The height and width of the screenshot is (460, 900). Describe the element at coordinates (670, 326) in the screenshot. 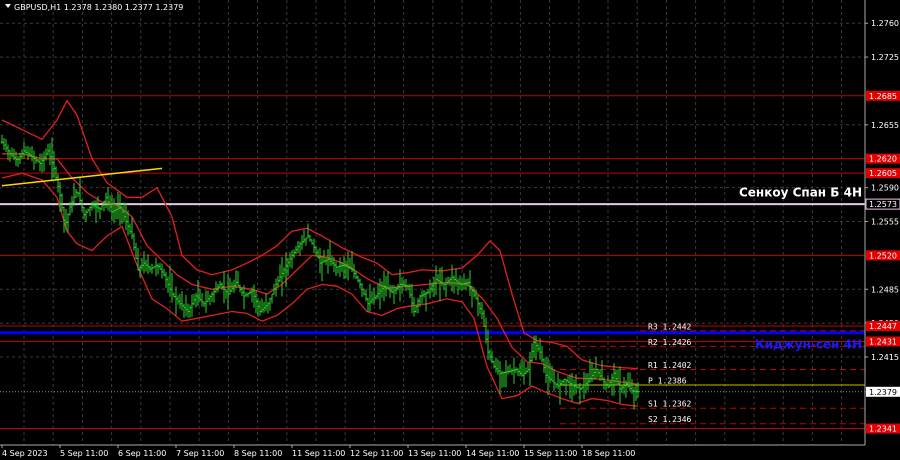

I see `pivot-label-r3: R3 1.2442` at that location.